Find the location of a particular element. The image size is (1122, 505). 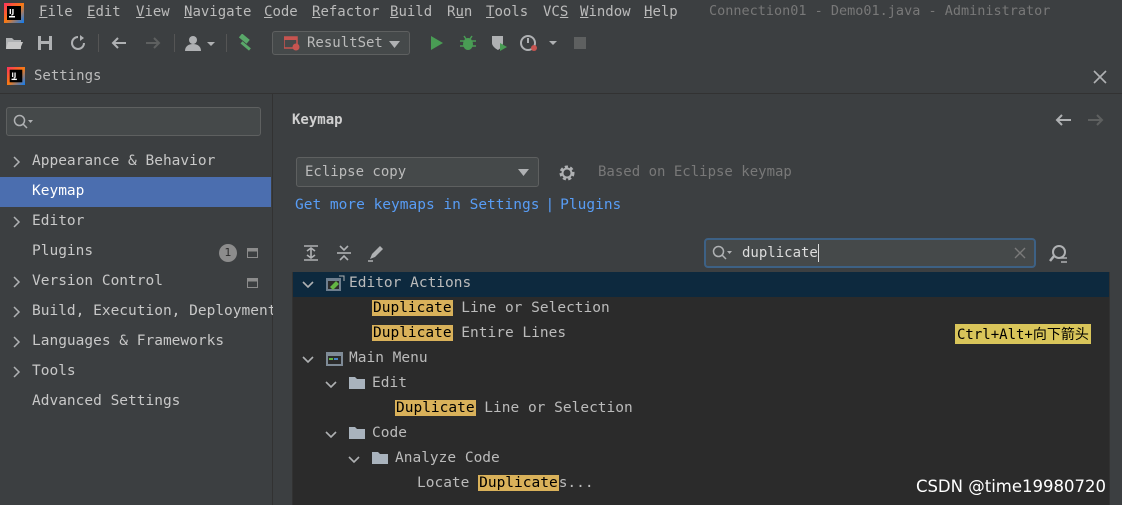

tree-group-row: Analyze Code is located at coordinates (701, 459).